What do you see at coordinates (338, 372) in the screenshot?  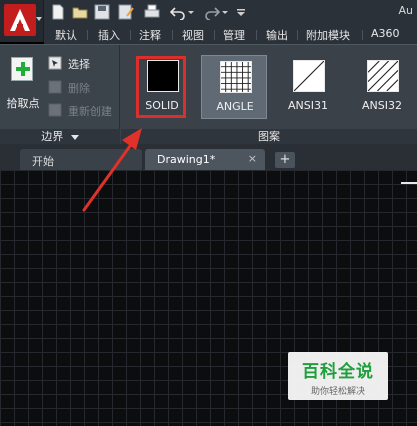 I see `watermark-title: 百科全说` at bounding box center [338, 372].